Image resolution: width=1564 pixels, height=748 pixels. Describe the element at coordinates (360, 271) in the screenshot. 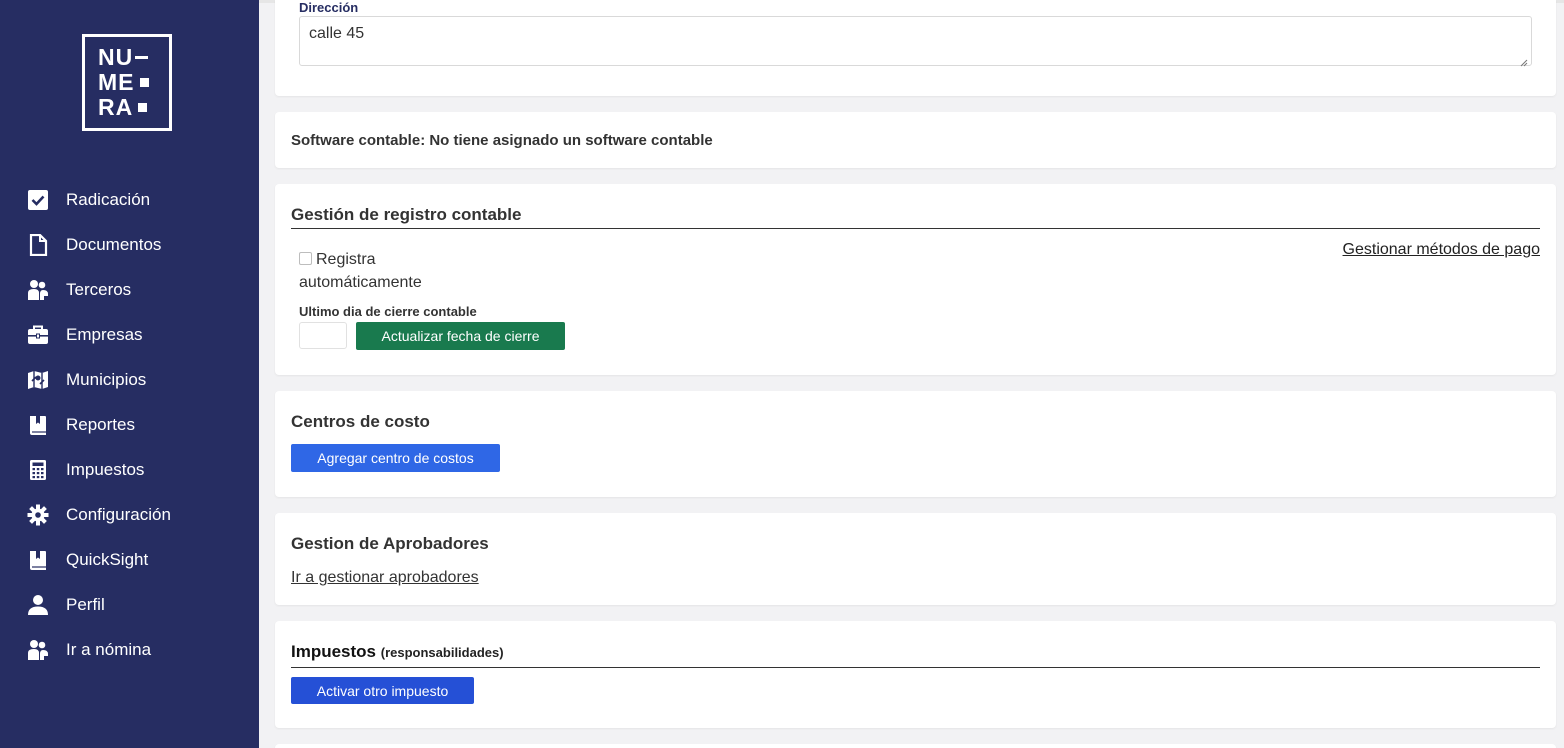

I see `auto-register-option: Registra automáticamente` at that location.